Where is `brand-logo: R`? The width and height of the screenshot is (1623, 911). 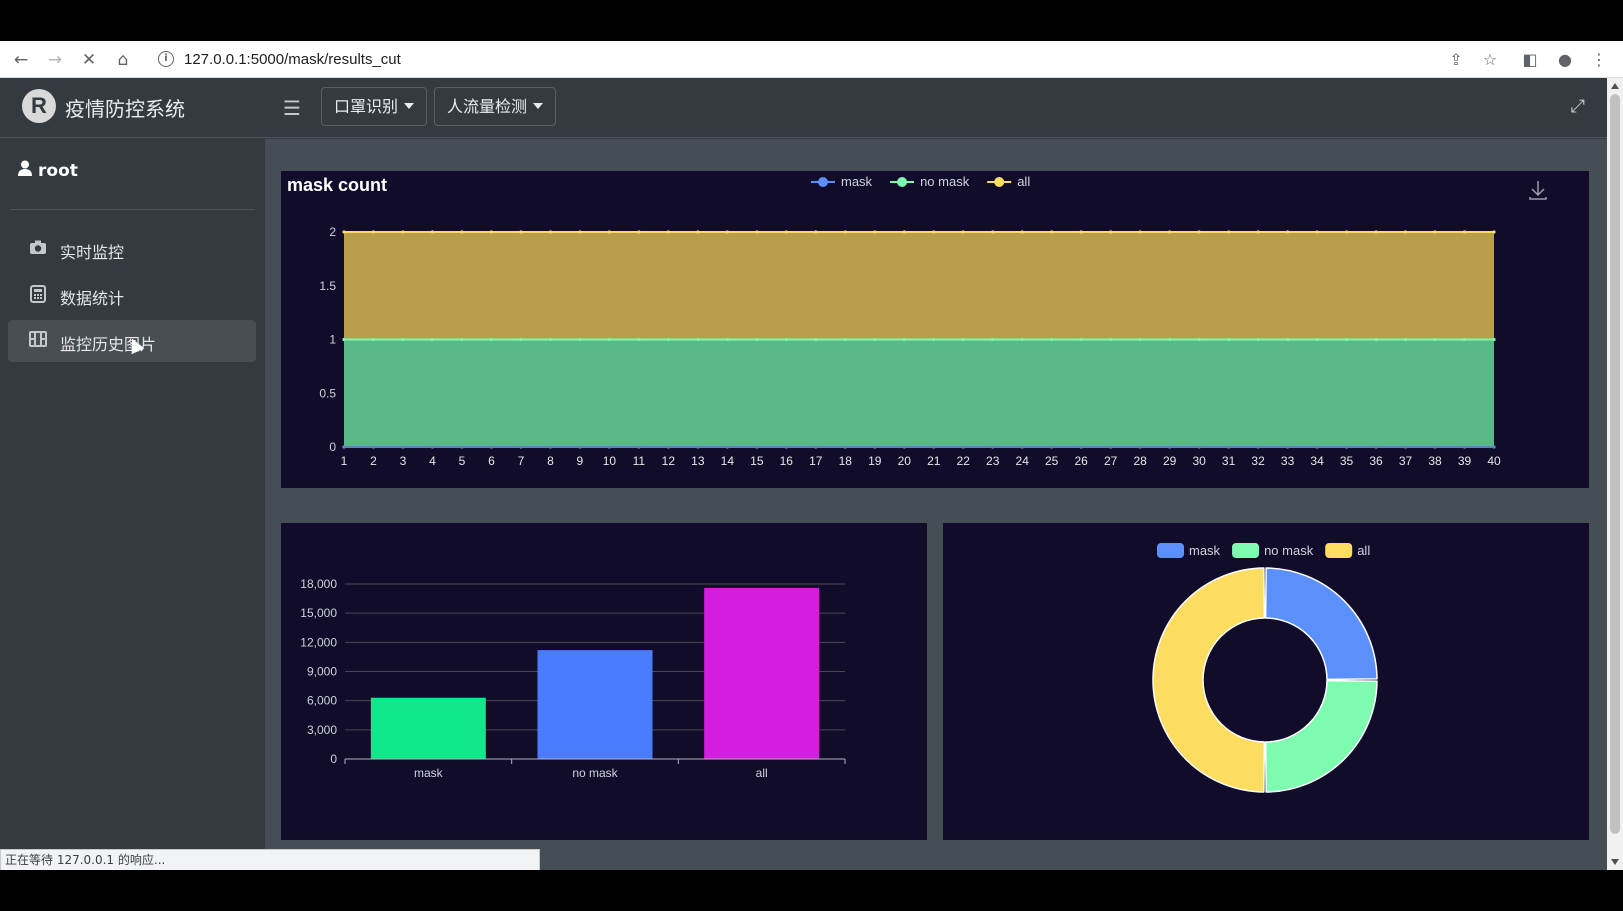 brand-logo: R is located at coordinates (39, 106).